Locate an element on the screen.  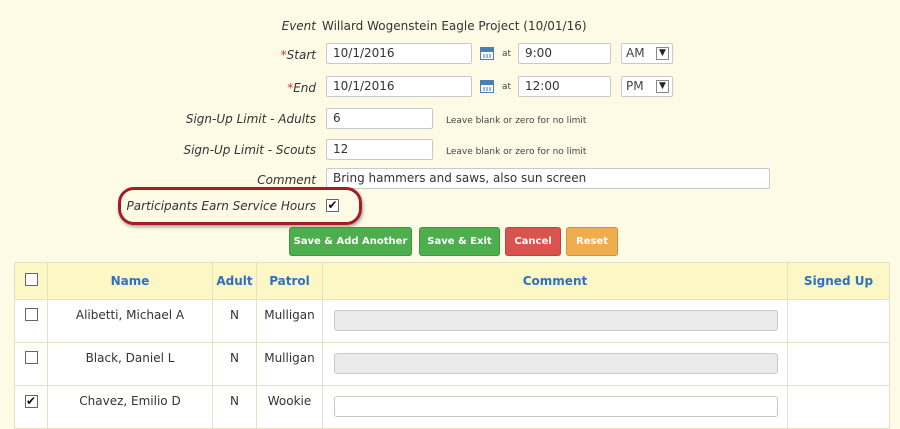
header-signed-up: Signed Up is located at coordinates (838, 281).